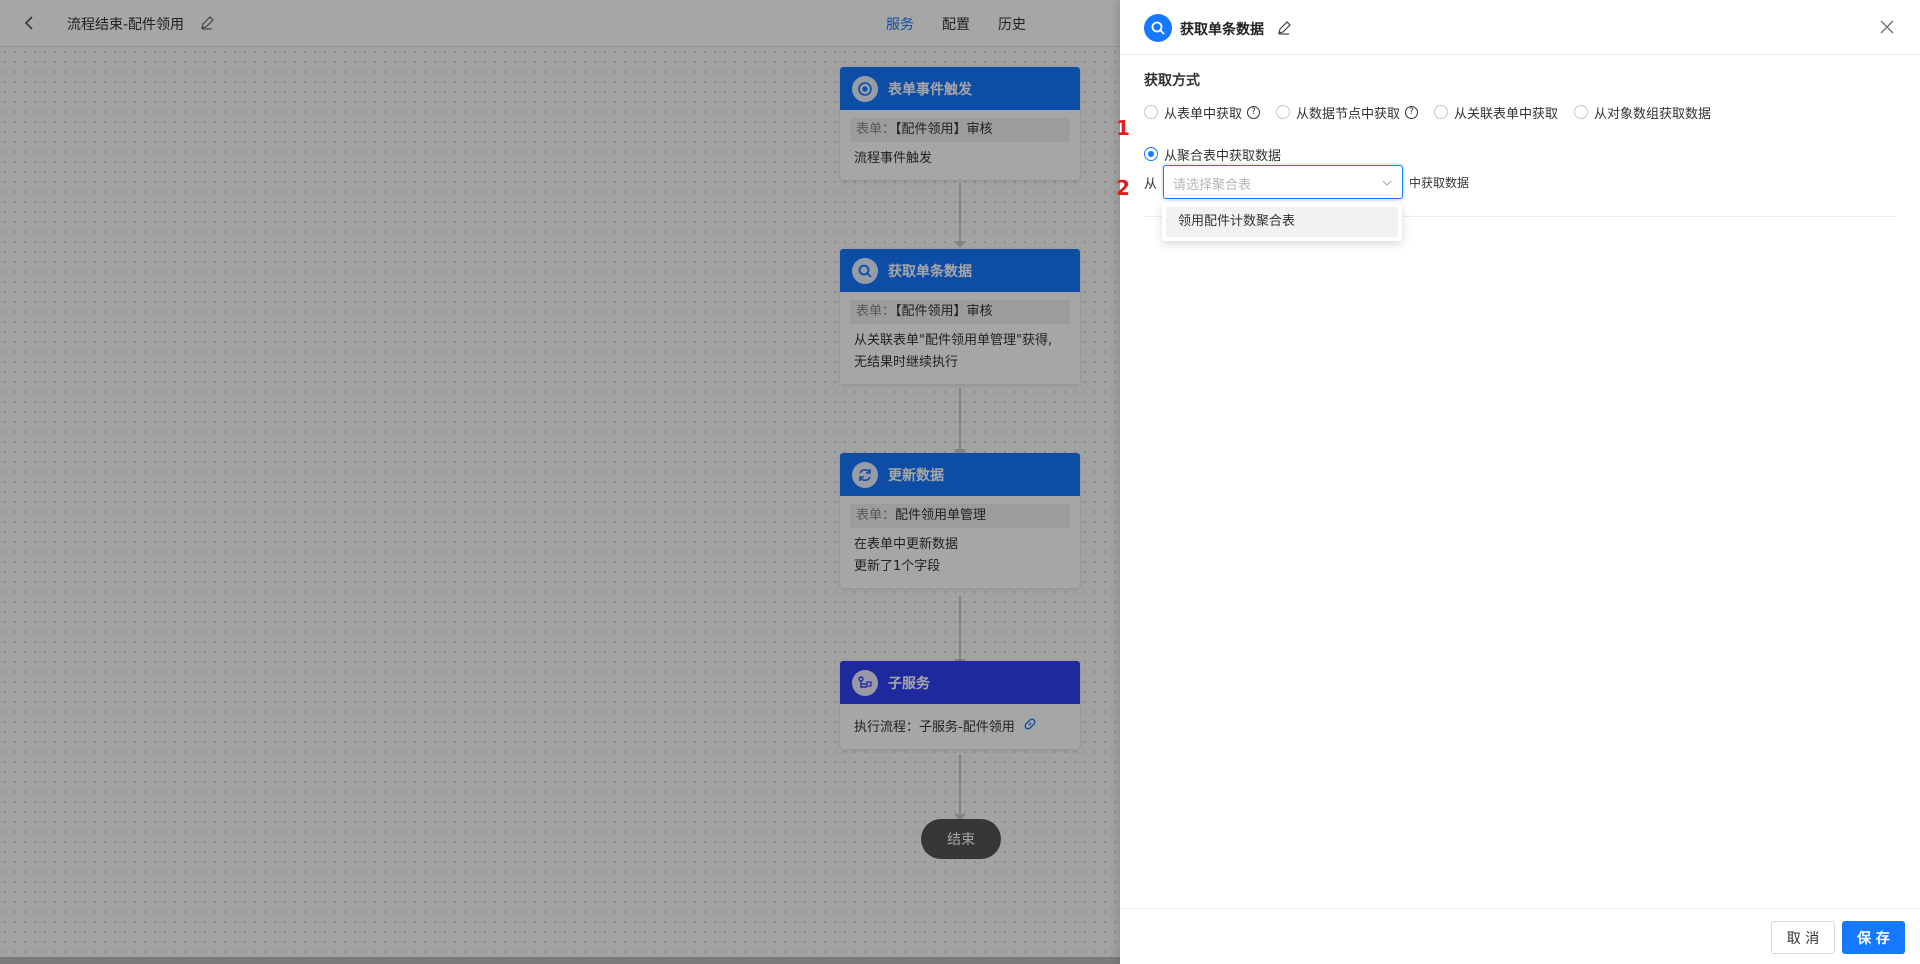 The height and width of the screenshot is (964, 1920). I want to click on drawer-footer: 取 消 保 存, so click(1520, 936).